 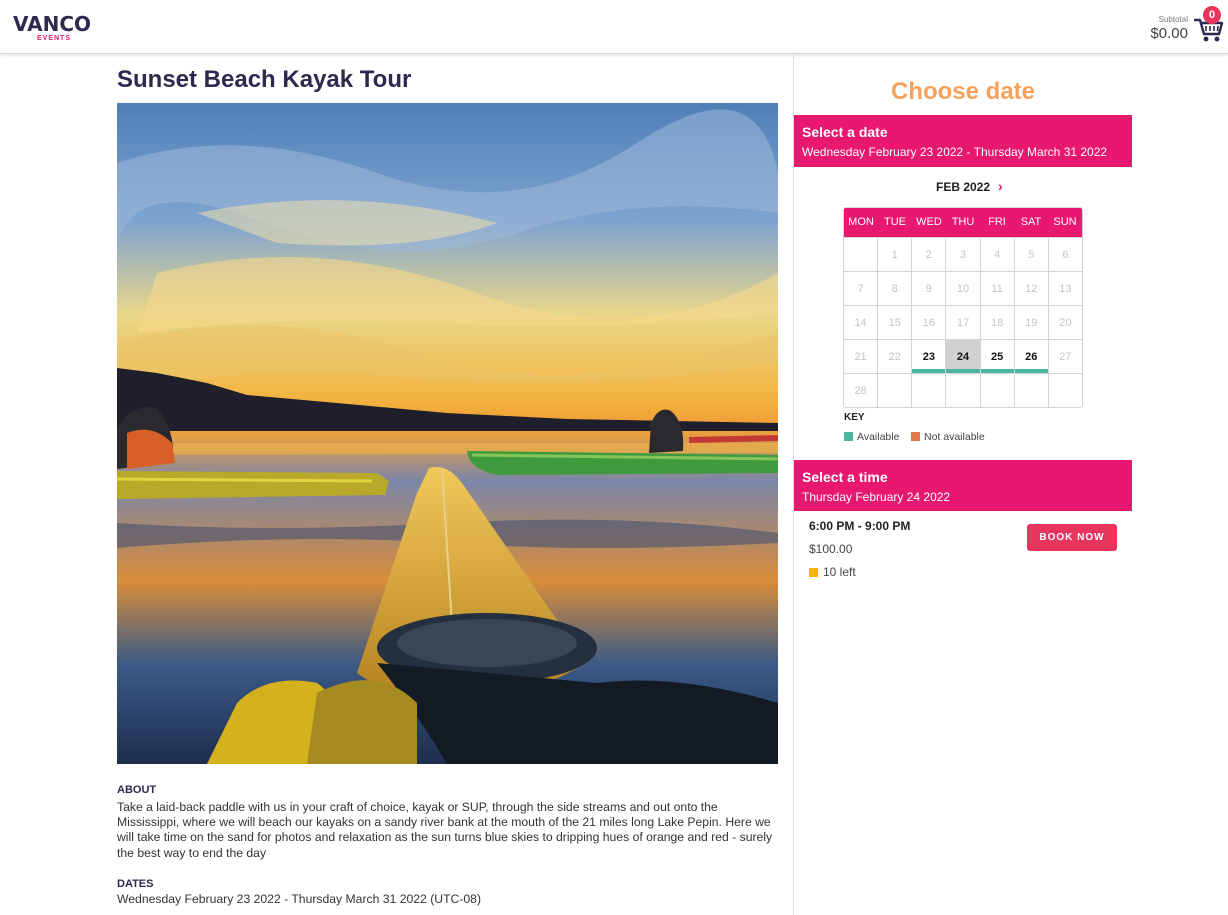 I want to click on subtotal-value: $0.00, so click(x=1169, y=33).